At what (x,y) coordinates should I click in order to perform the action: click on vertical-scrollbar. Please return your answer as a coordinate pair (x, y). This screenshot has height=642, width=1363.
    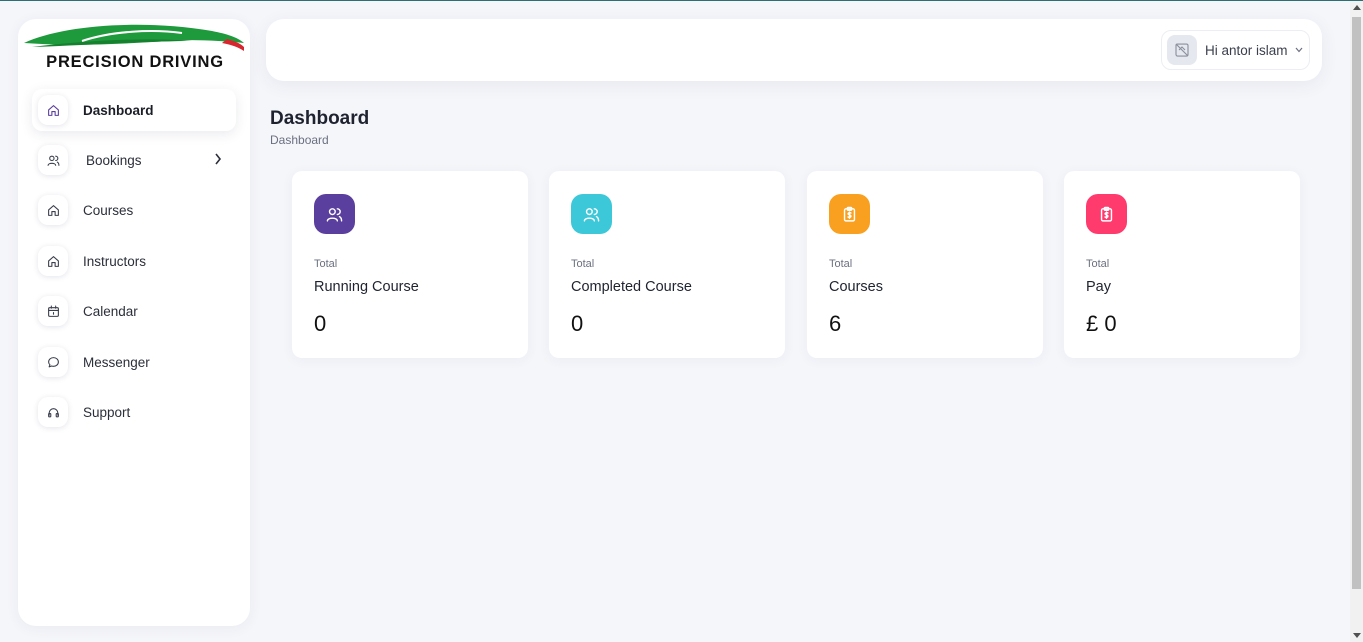
    Looking at the image, I should click on (1356, 321).